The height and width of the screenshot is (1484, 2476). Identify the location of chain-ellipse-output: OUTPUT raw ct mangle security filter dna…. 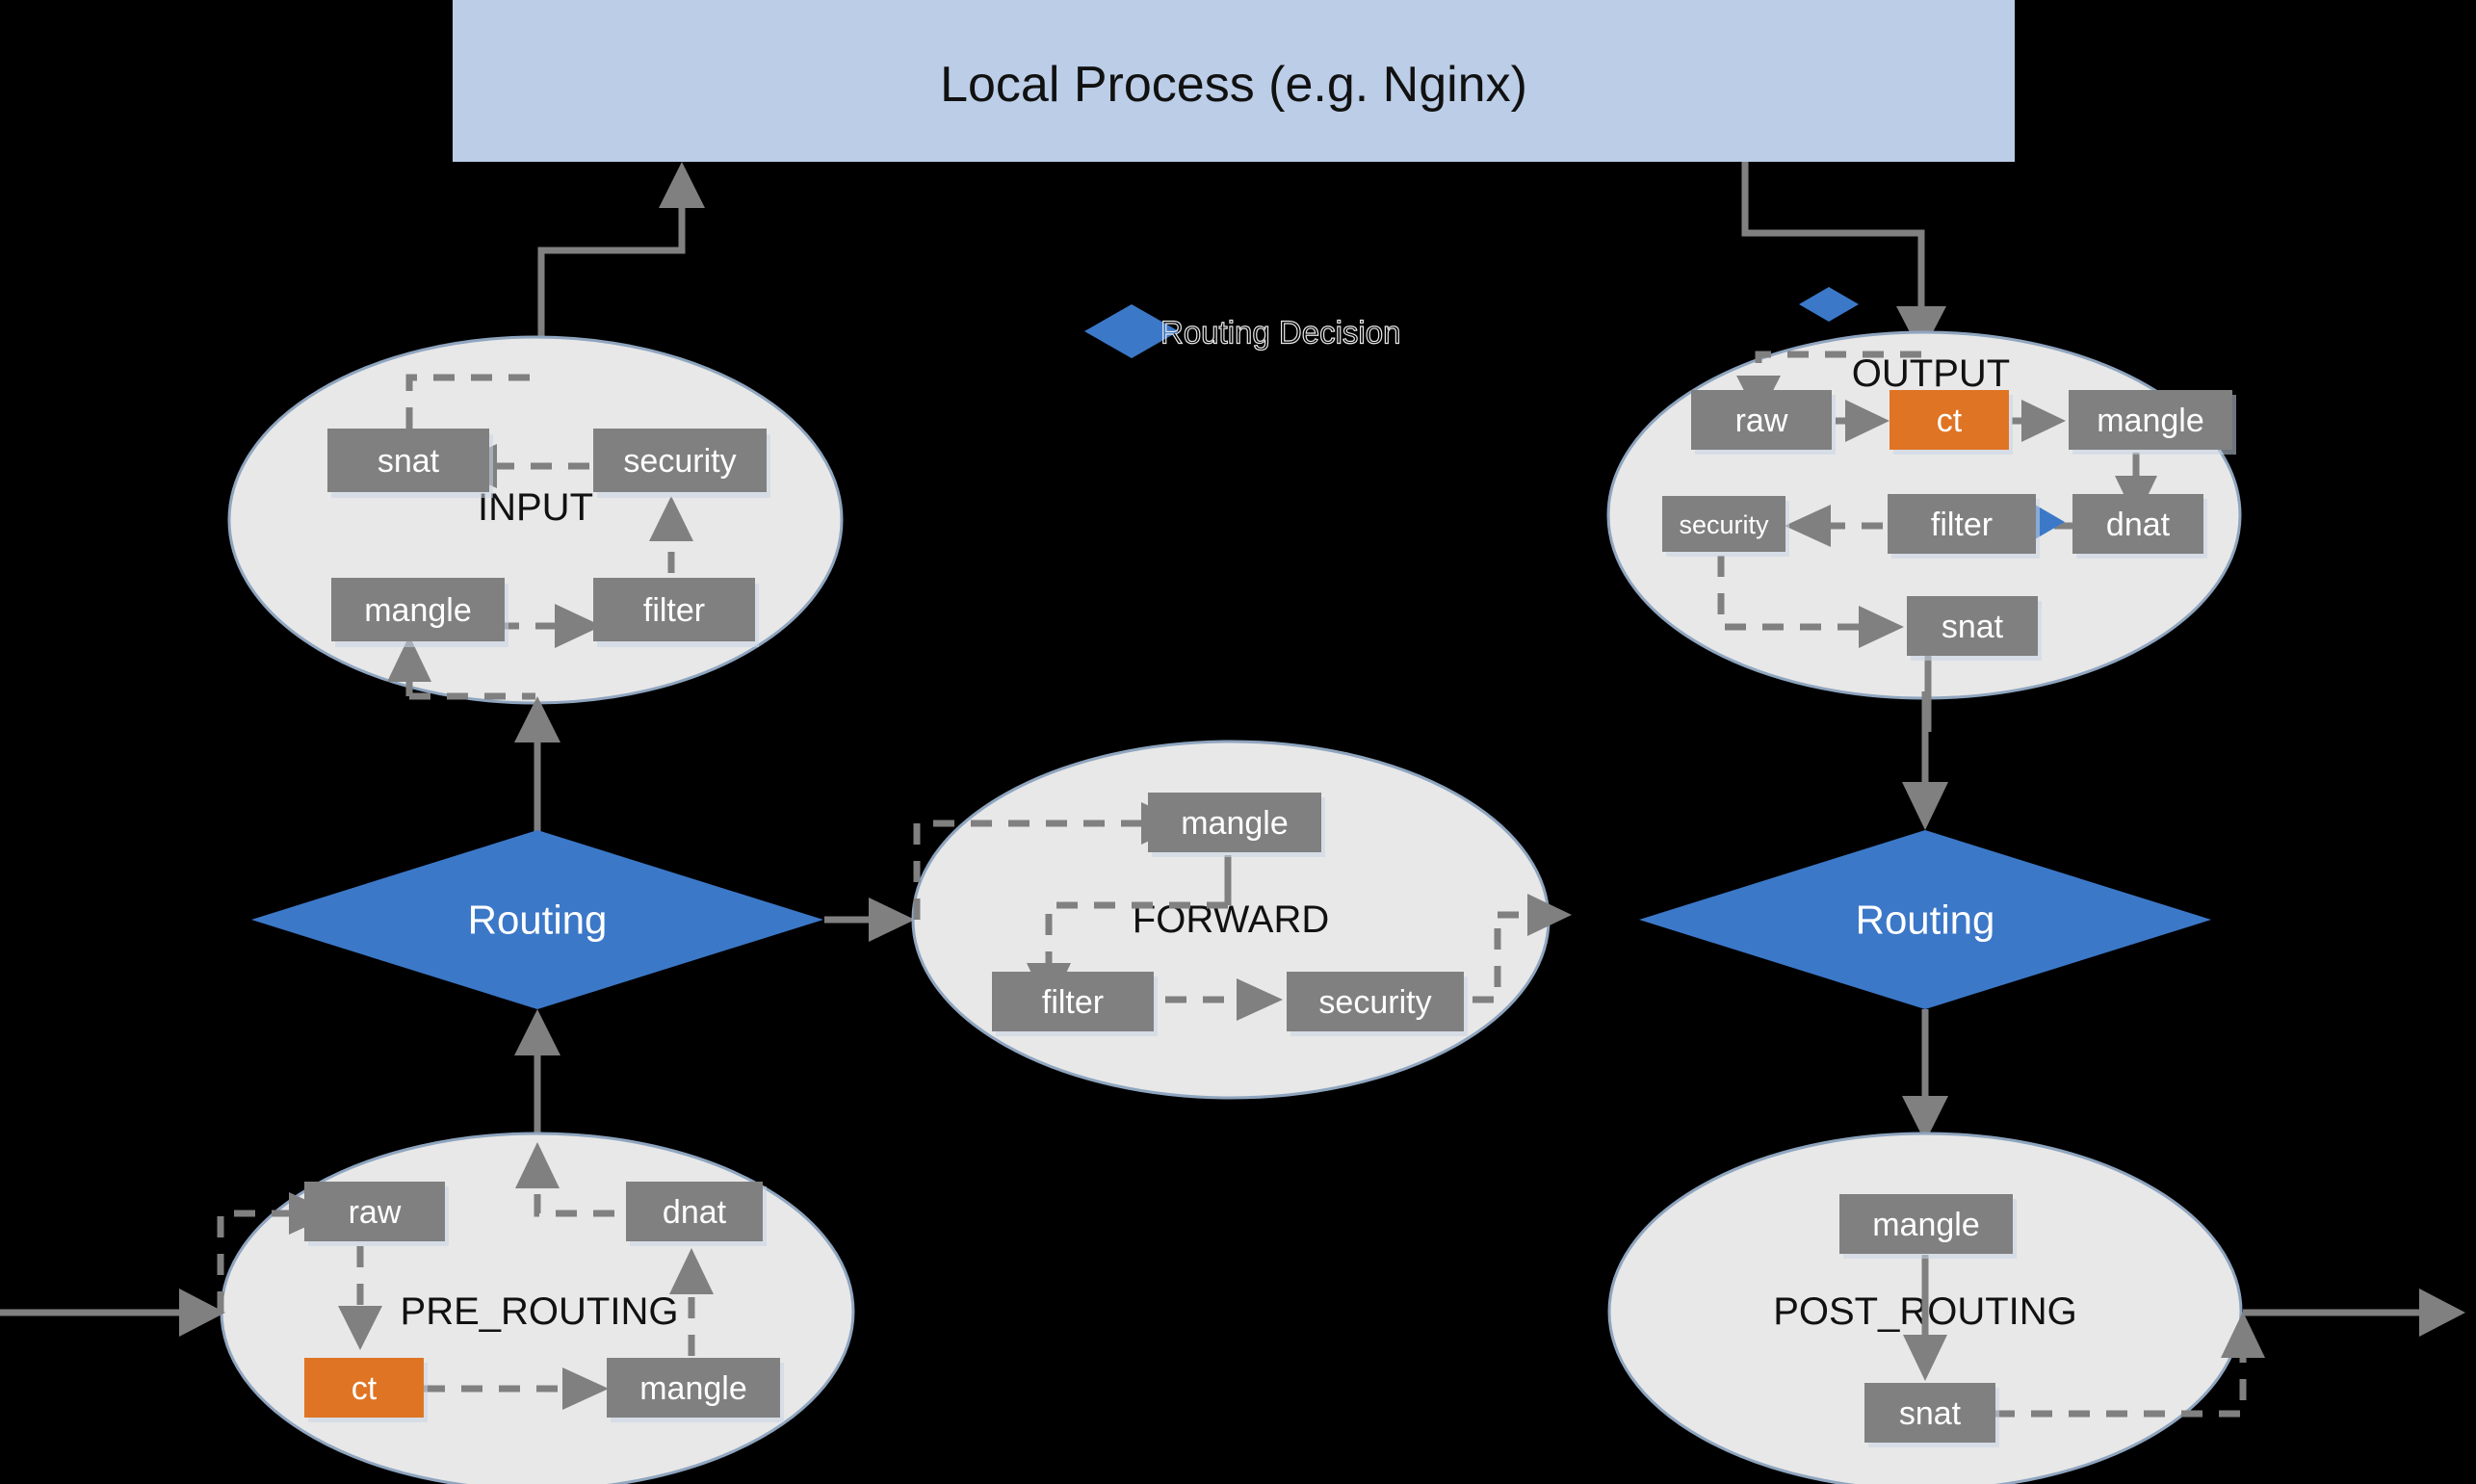
(1924, 510).